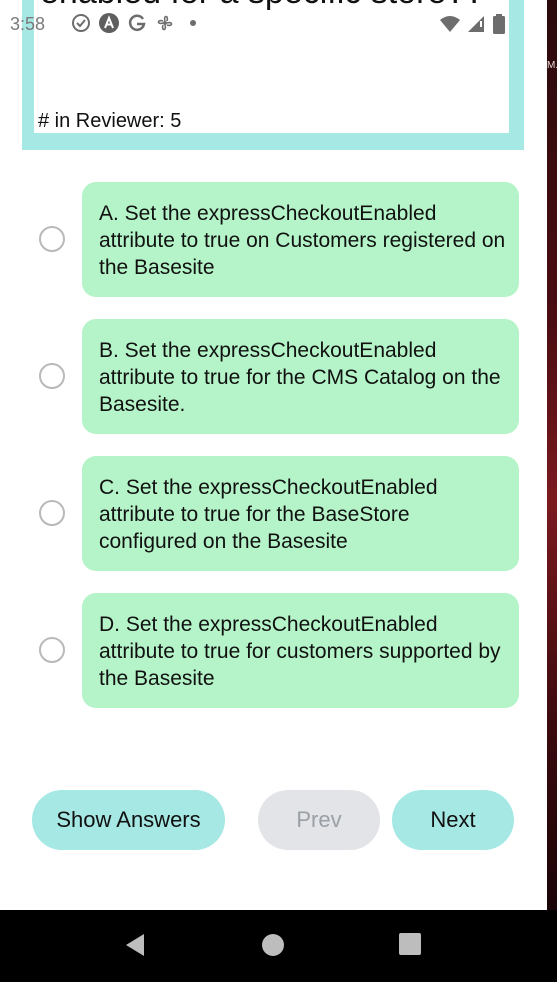 This screenshot has width=557, height=982. Describe the element at coordinates (135, 947) in the screenshot. I see `back-icon` at that location.